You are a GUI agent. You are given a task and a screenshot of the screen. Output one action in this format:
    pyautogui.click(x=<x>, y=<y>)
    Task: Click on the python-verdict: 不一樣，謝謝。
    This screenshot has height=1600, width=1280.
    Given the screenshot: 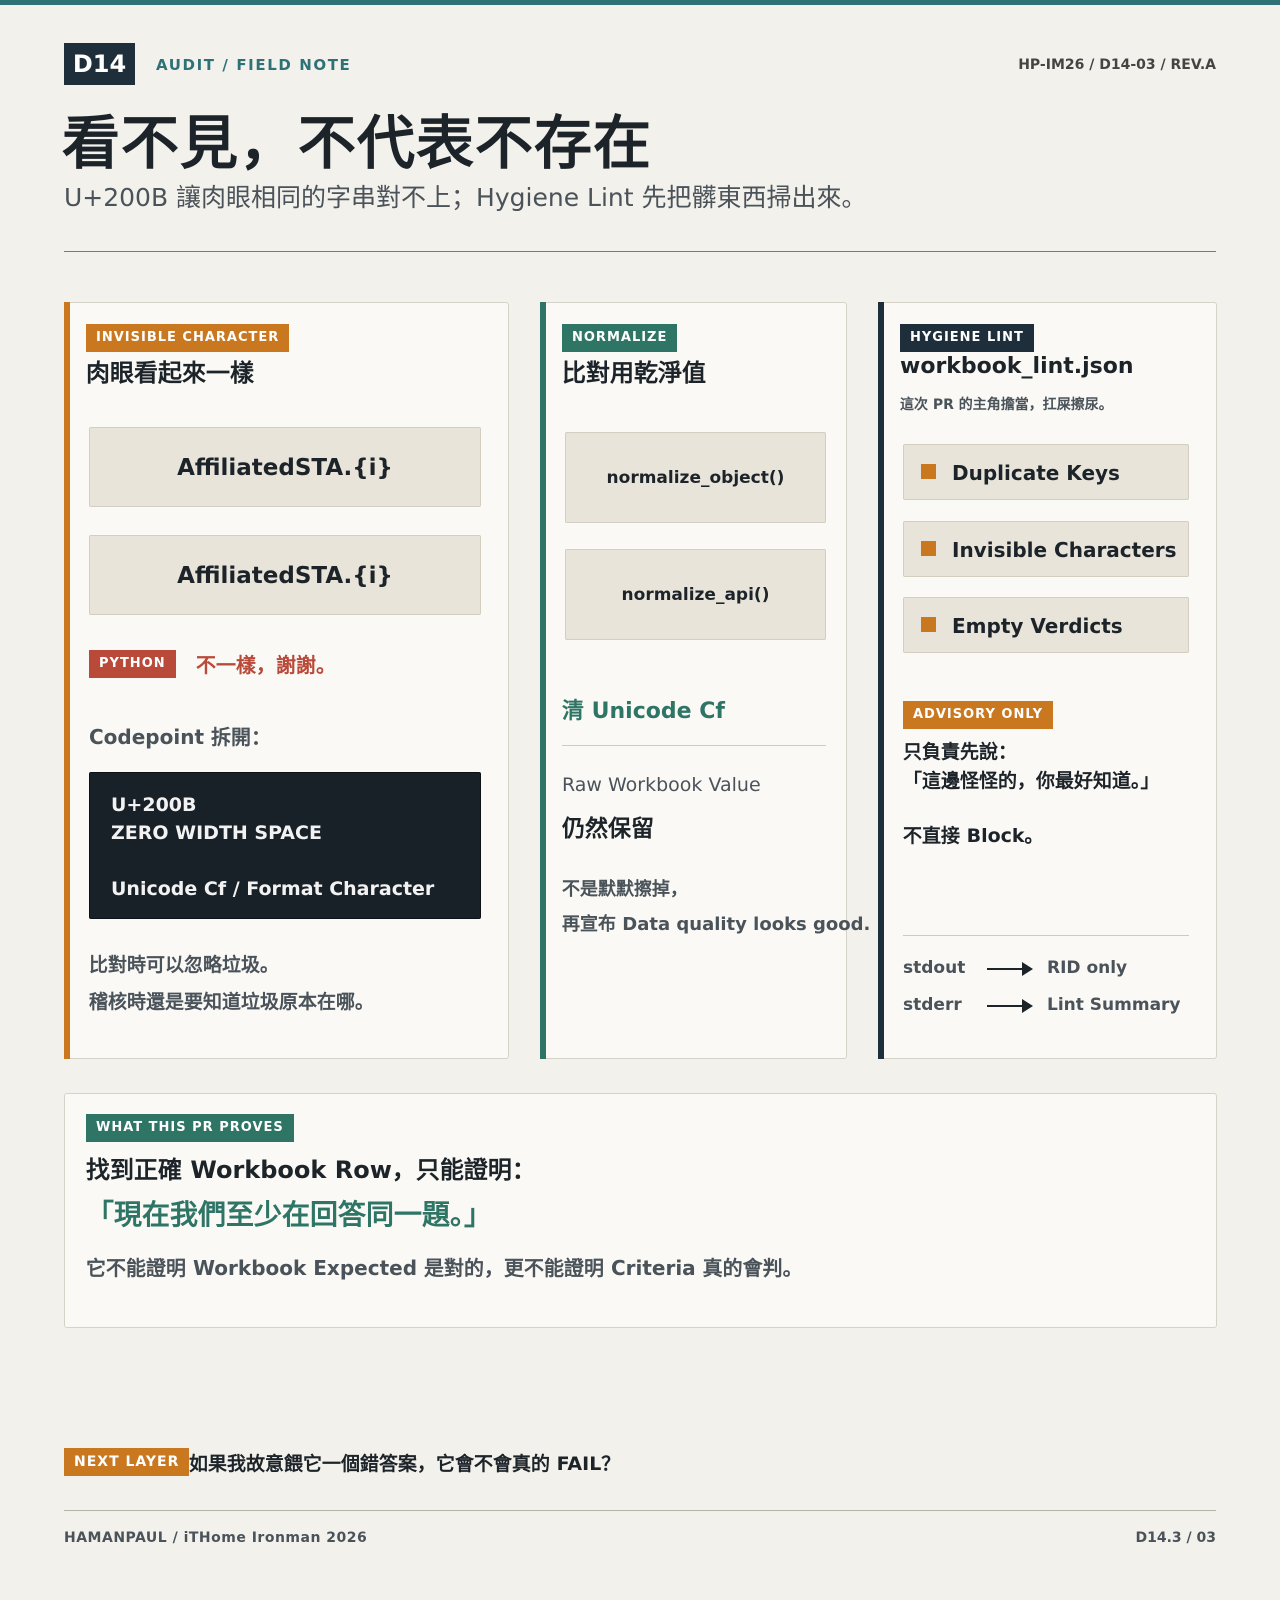 What is the action you would take?
    pyautogui.click(x=266, y=665)
    